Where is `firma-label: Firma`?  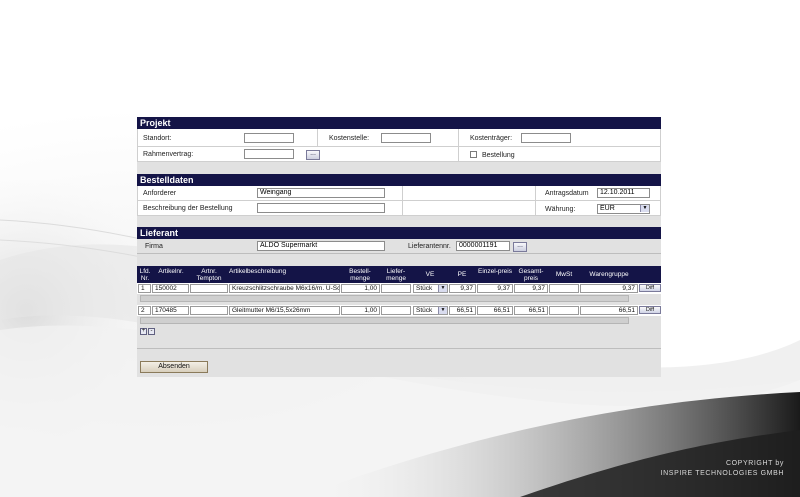 firma-label: Firma is located at coordinates (154, 246).